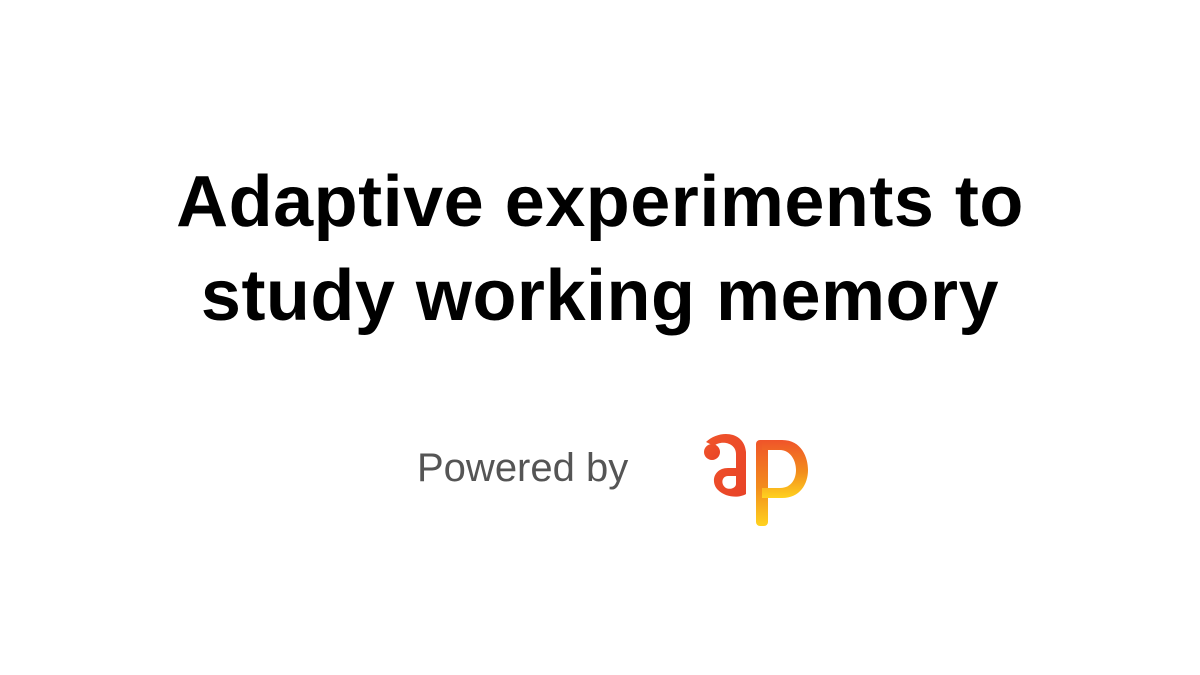 Image resolution: width=1200 pixels, height=675 pixels. Describe the element at coordinates (600, 202) in the screenshot. I see `title-line-1: Adaptive experiments to` at that location.